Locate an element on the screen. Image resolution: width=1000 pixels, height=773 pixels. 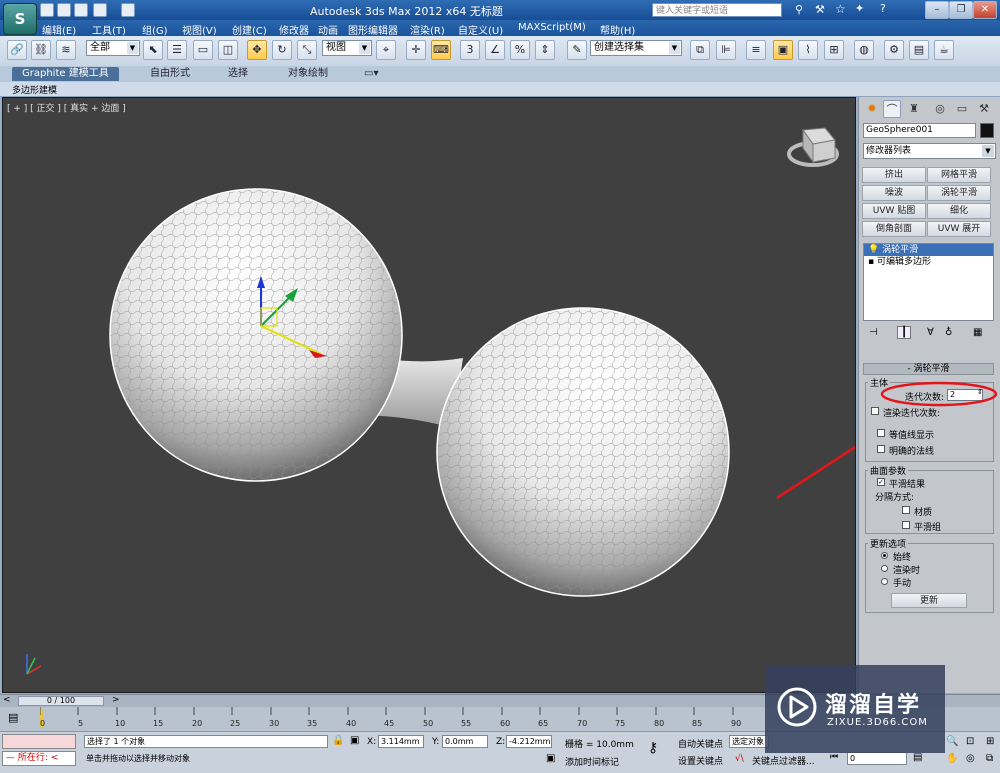
auto-key-button: 自动关键点 is located at coordinates (700, 743).